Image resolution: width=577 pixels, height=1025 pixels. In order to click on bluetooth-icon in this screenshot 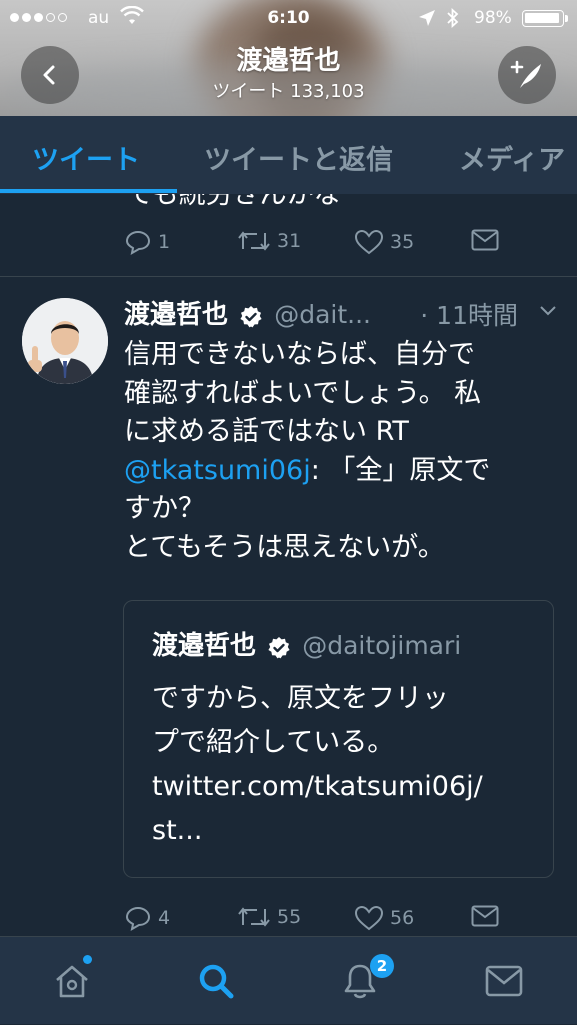, I will do `click(453, 20)`.